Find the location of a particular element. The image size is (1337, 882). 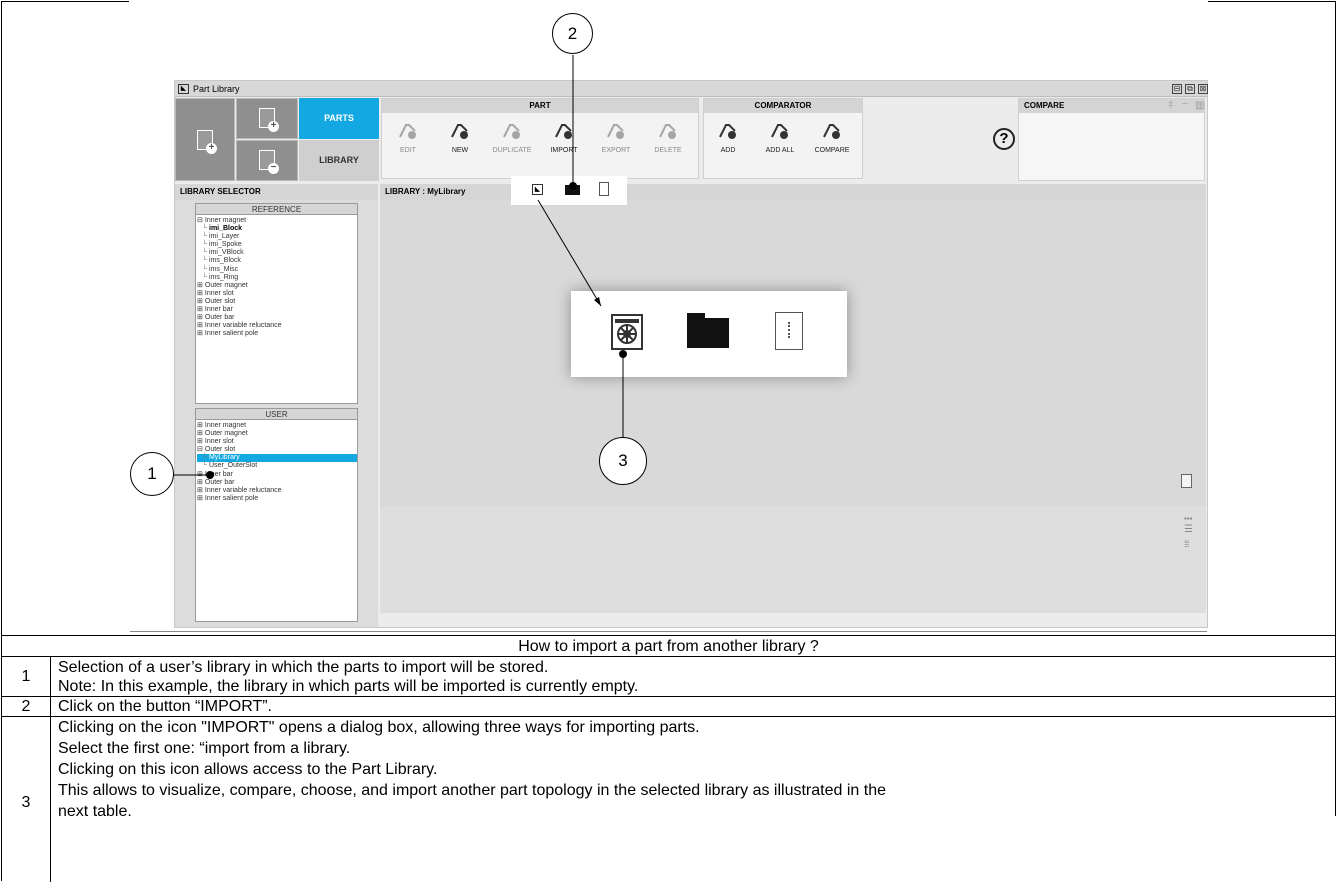

callout-1-dot is located at coordinates (210, 475).